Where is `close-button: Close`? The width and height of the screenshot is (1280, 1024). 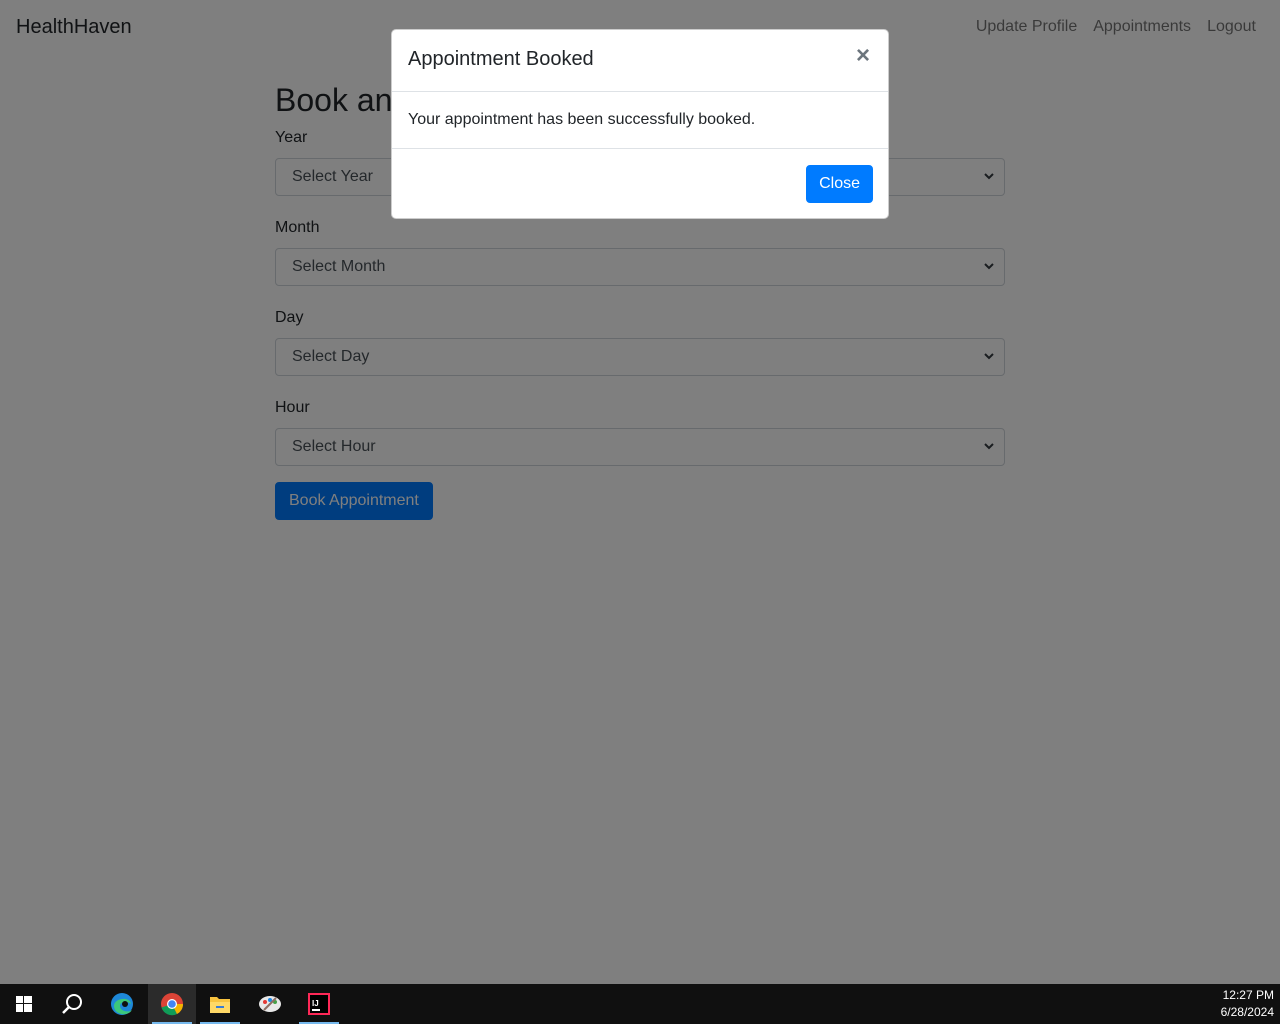 close-button: Close is located at coordinates (839, 184).